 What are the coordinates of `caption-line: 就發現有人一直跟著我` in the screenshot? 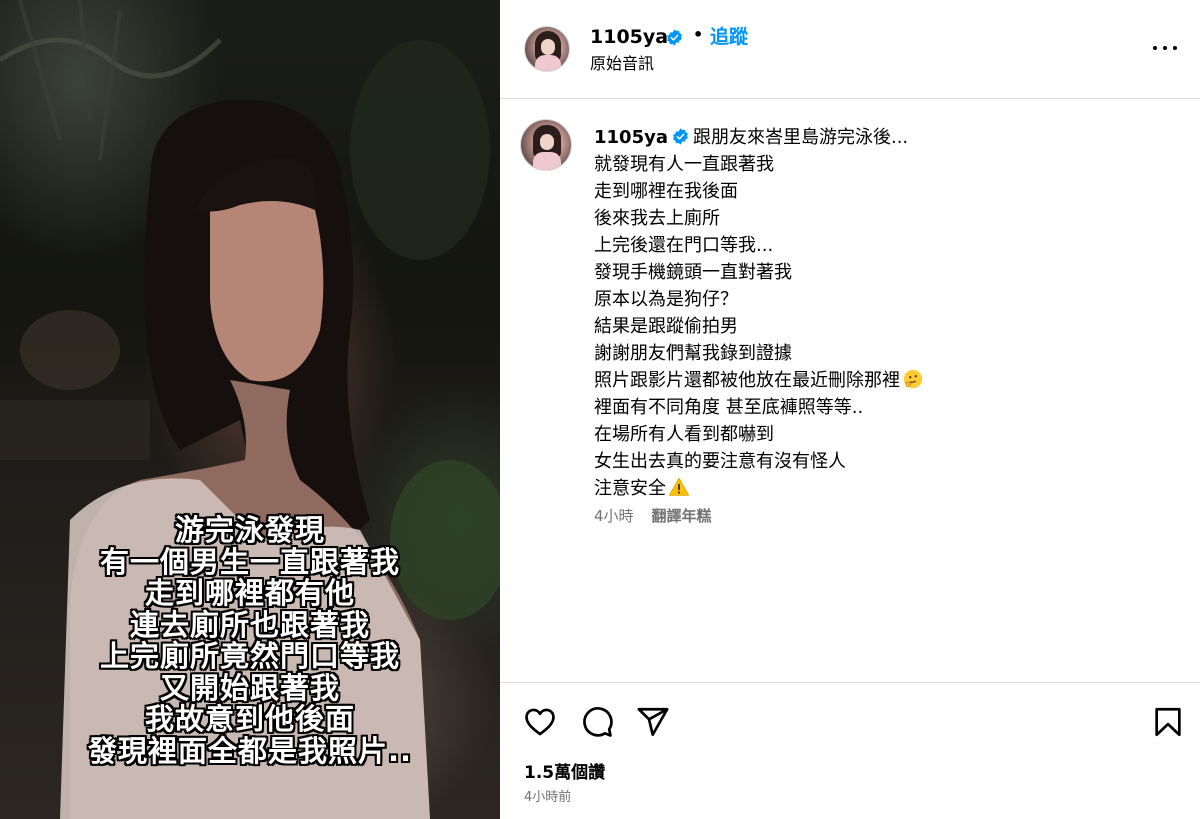 It's located at (684, 164).